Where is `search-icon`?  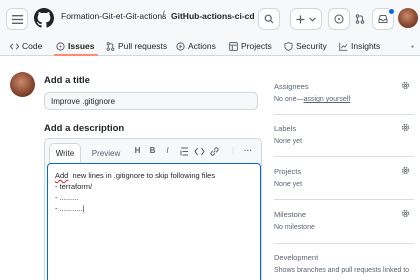
search-icon is located at coordinates (269, 19).